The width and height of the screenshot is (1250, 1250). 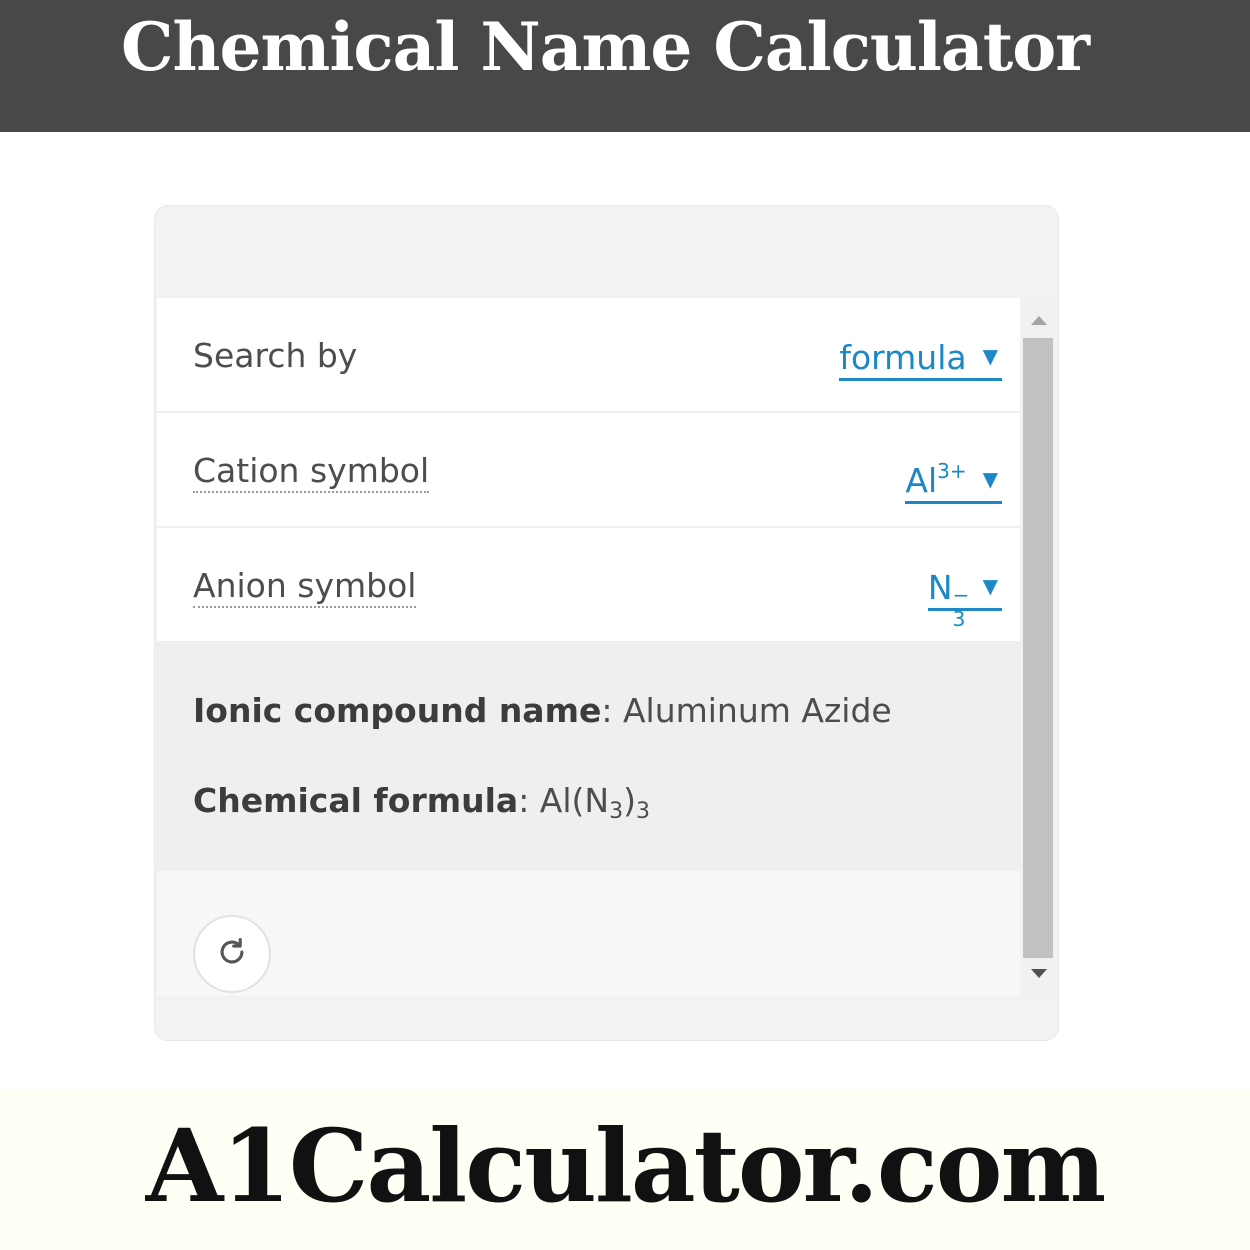 I want to click on scrollbar-thumb, so click(x=1038, y=648).